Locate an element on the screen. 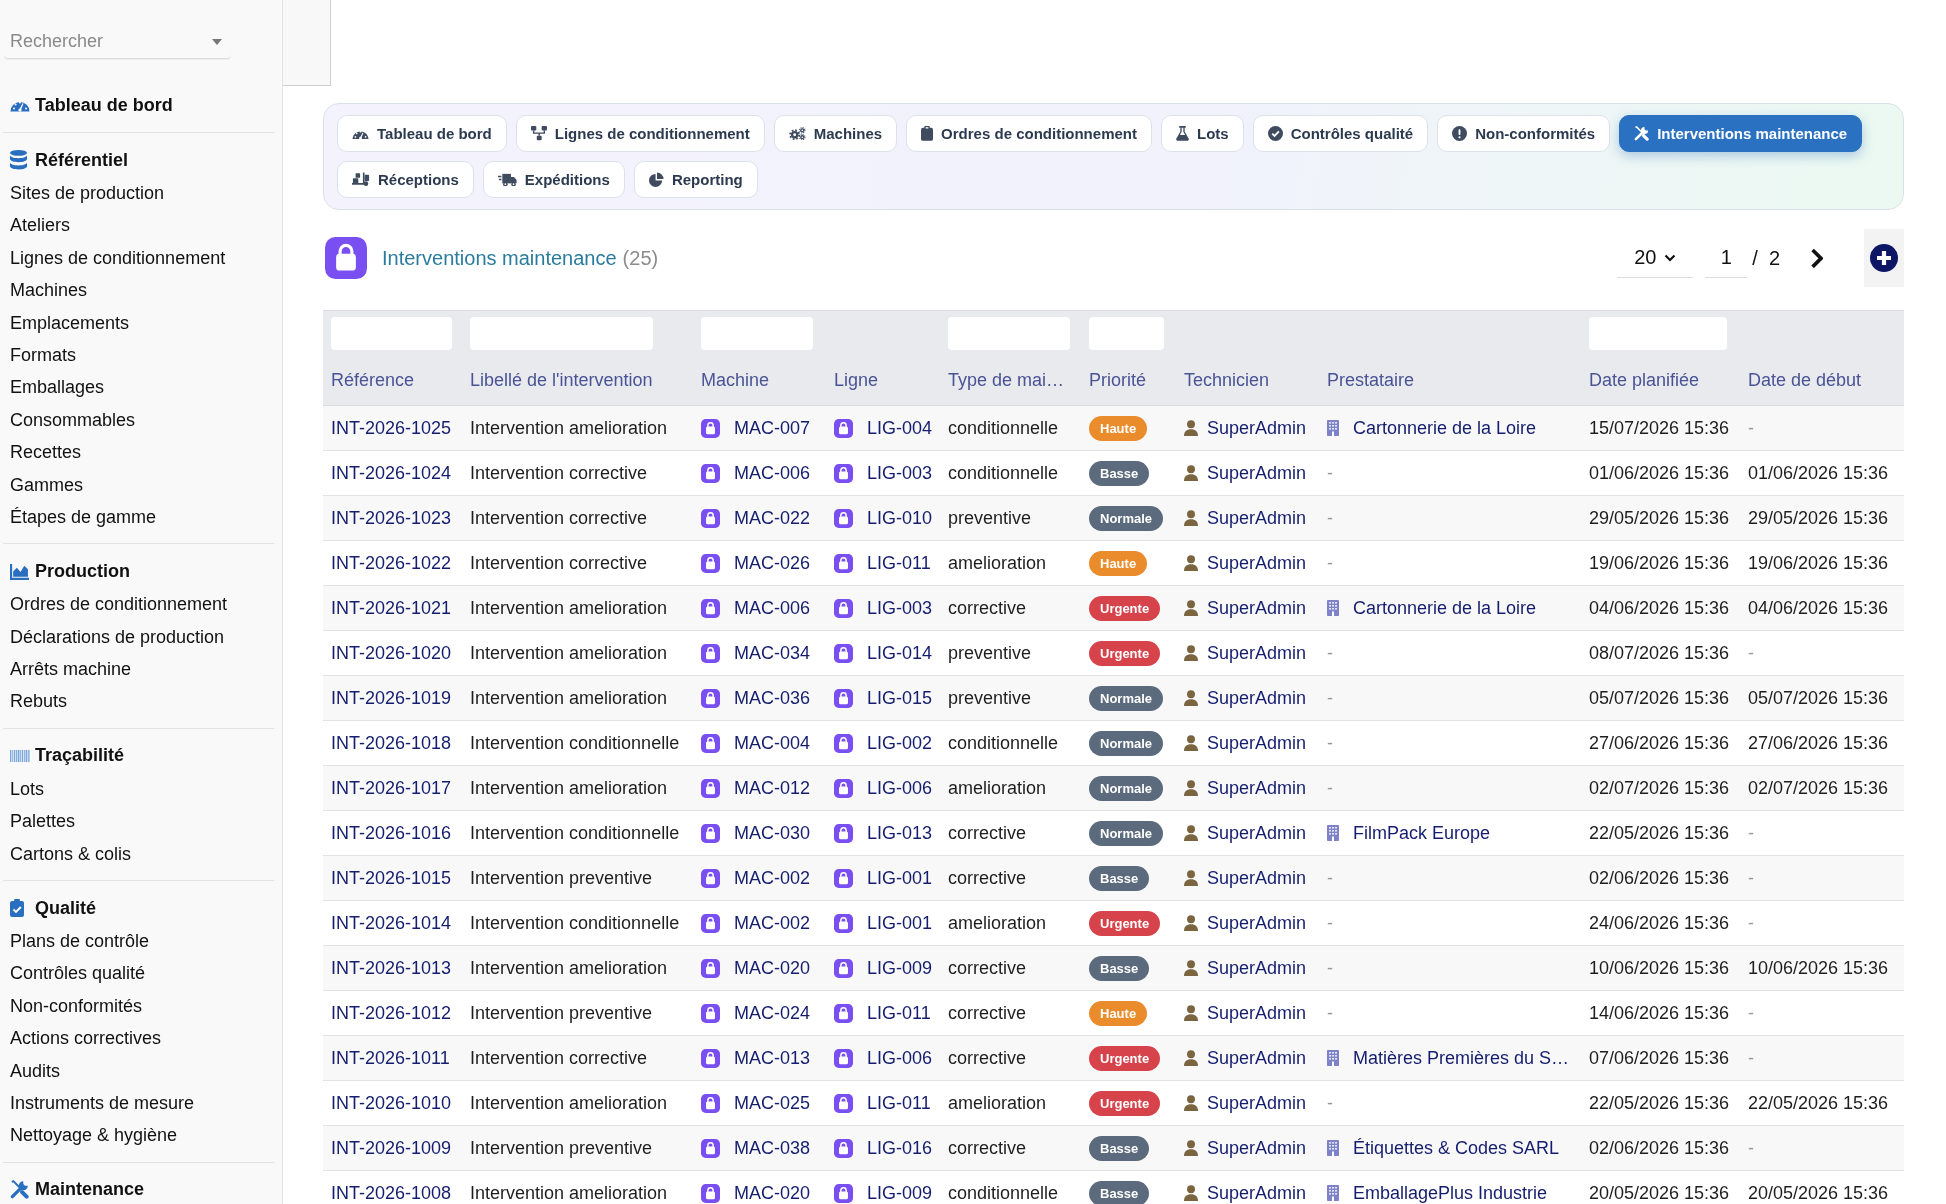 The image size is (1946, 1204). reference-link: INT-2026-1008 is located at coordinates (391, 1192).